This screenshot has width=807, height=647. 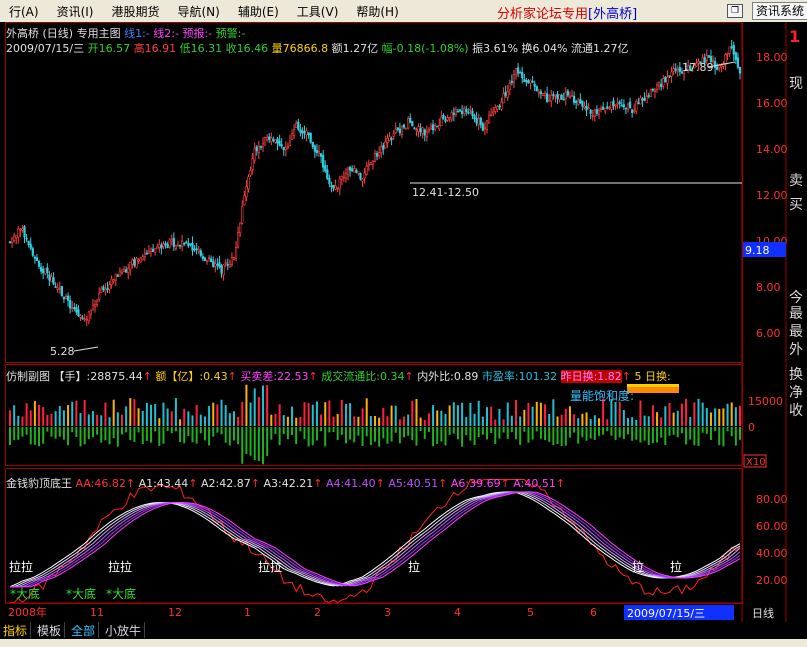 I want to click on sub-pe: 市盈率:101.32, so click(x=519, y=376).